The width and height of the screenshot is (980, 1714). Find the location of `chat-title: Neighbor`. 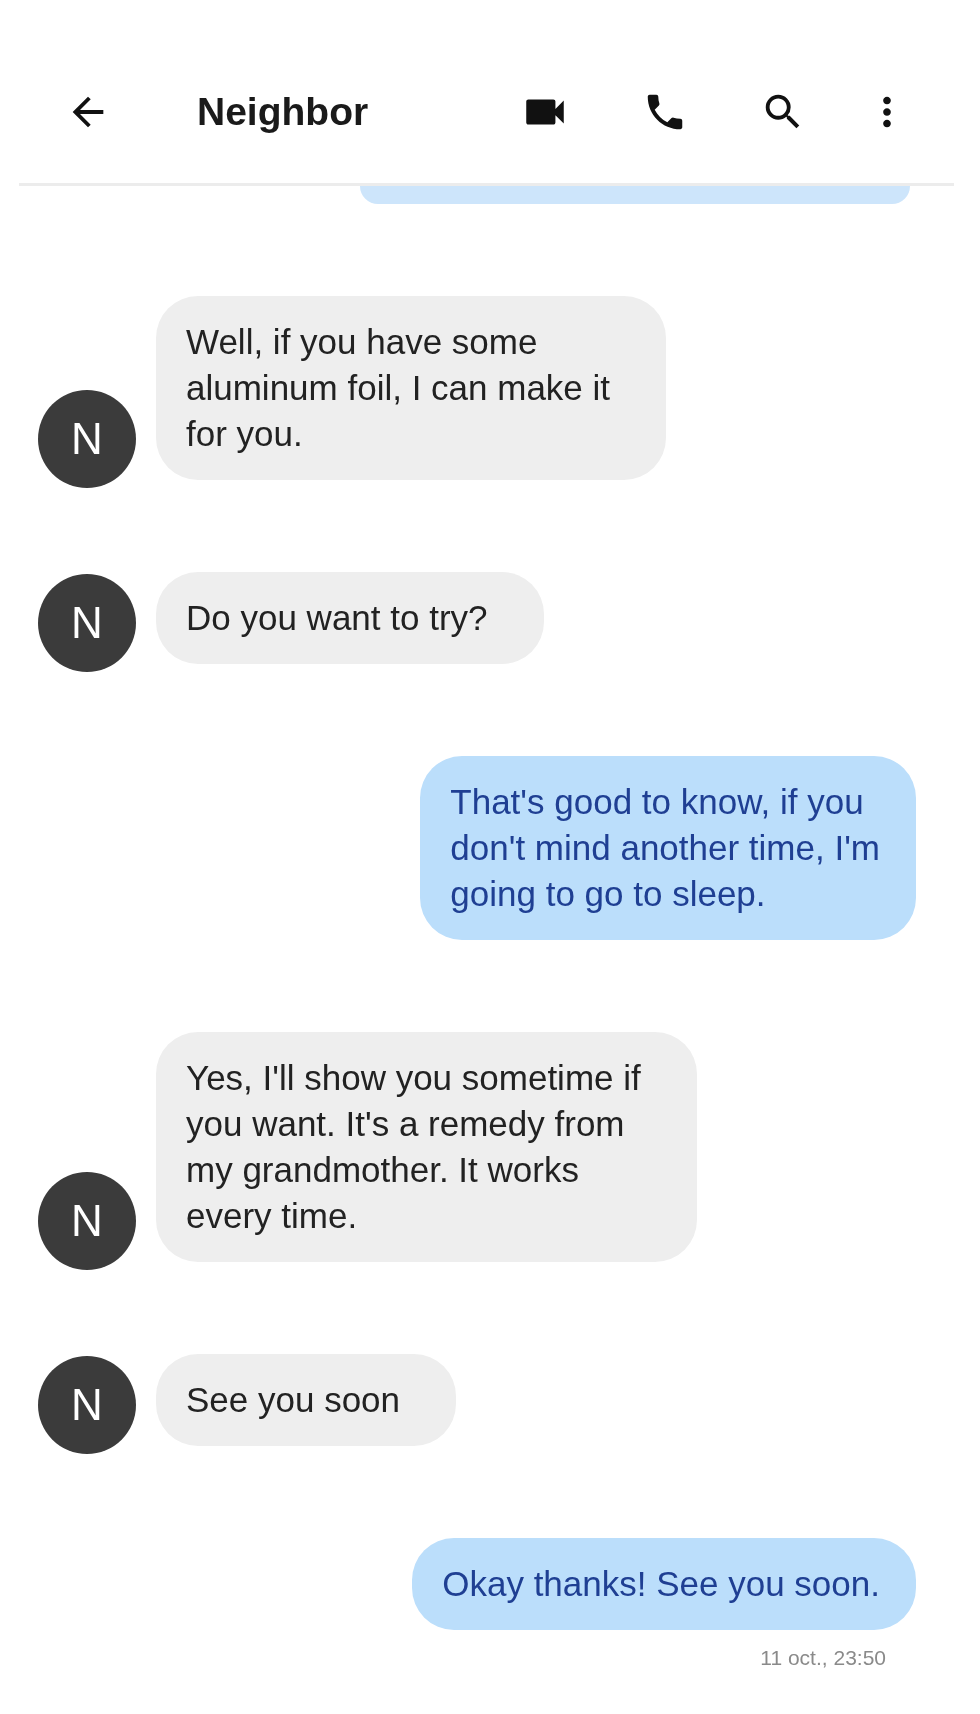

chat-title: Neighbor is located at coordinates (283, 111).